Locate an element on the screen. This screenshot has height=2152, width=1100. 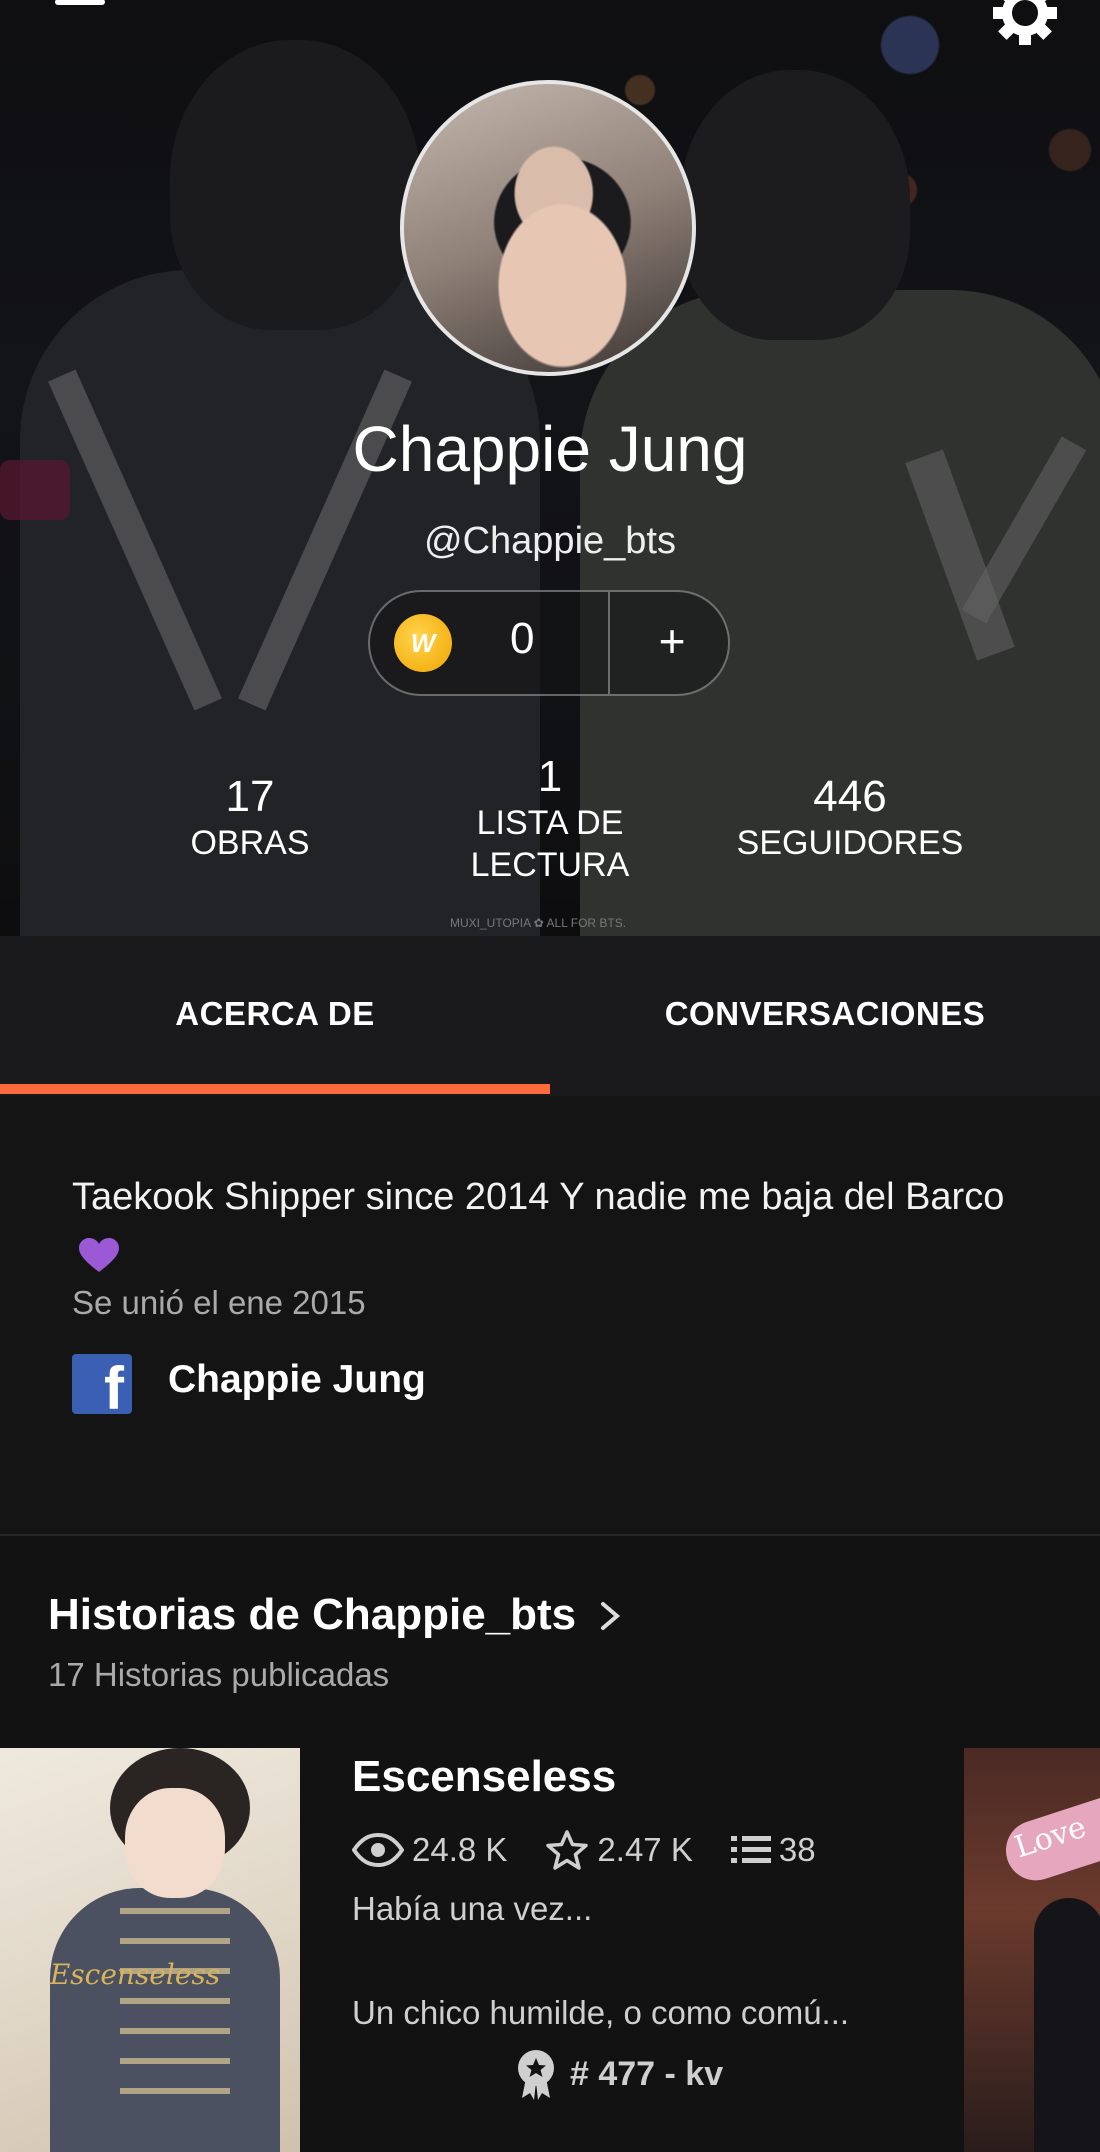
facebook-icon: f is located at coordinates (102, 1384).